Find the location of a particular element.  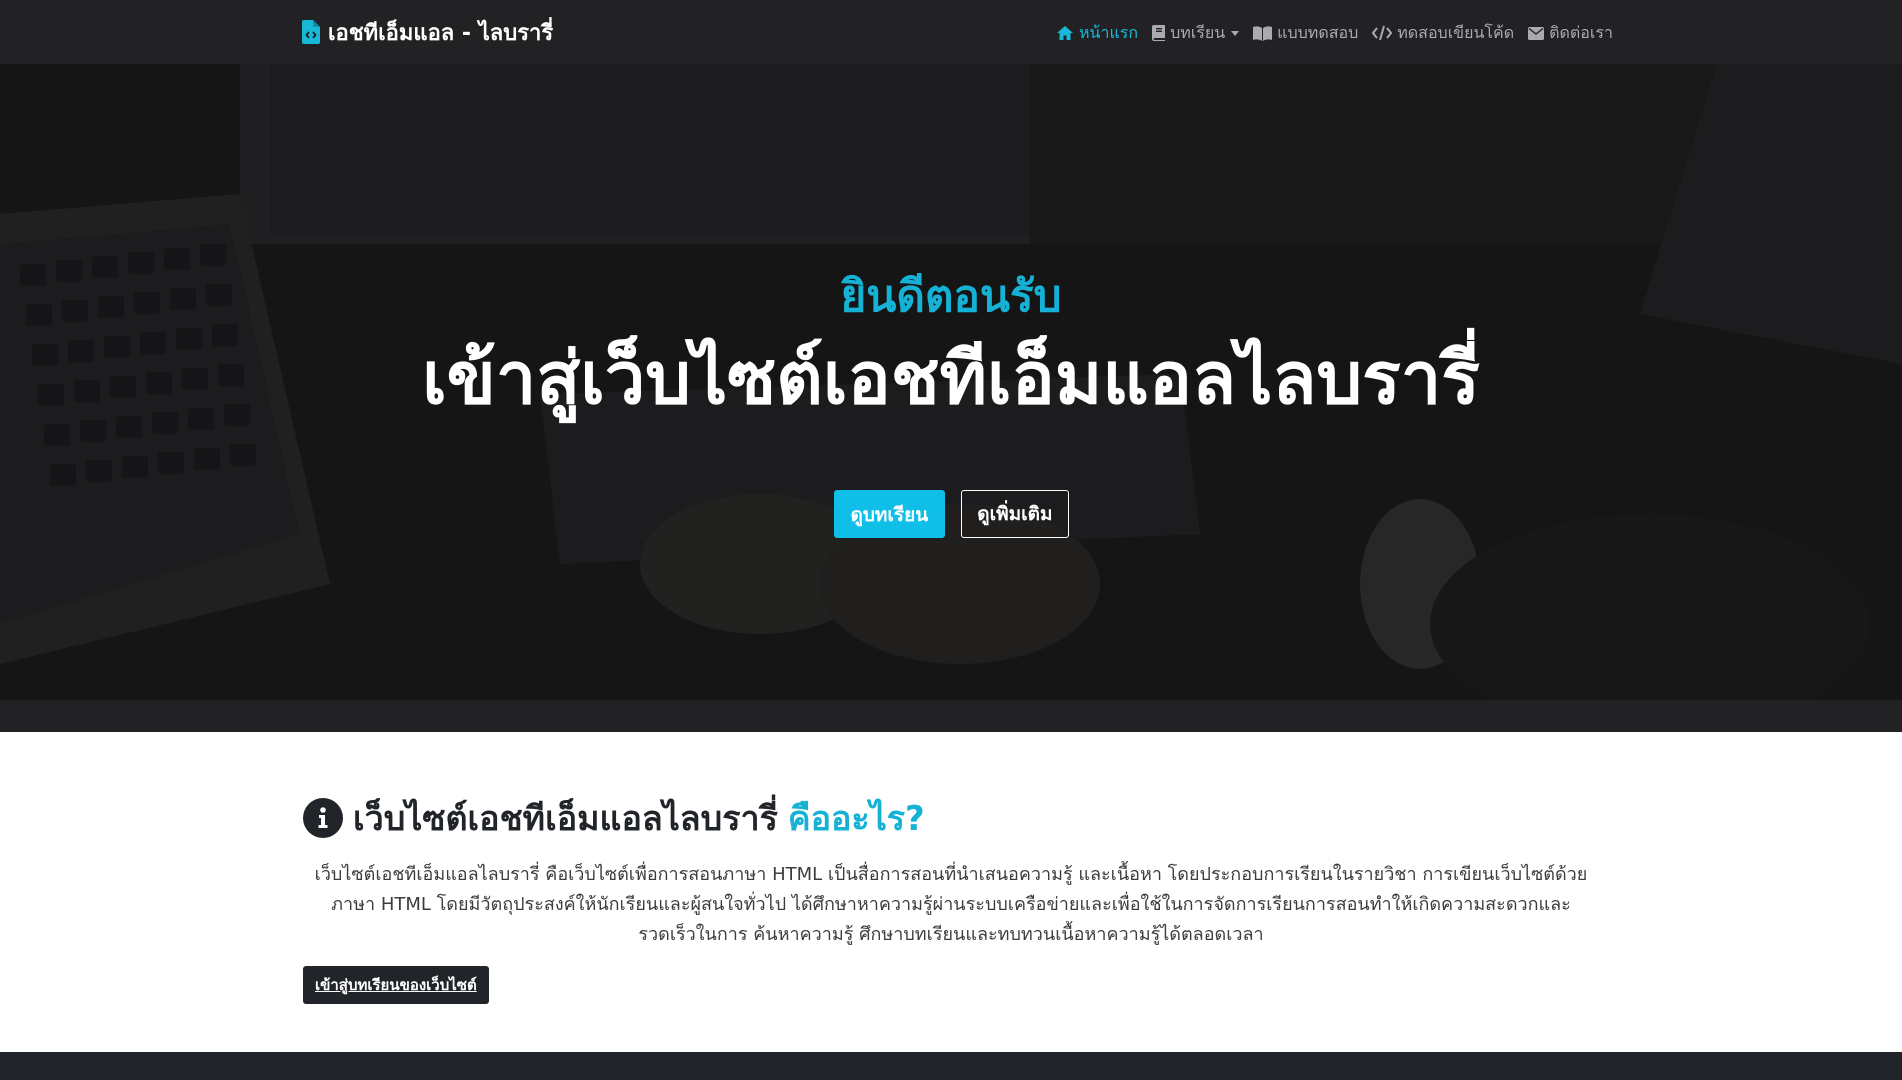

nav-item-label: แบบทดสอบ is located at coordinates (1318, 32).